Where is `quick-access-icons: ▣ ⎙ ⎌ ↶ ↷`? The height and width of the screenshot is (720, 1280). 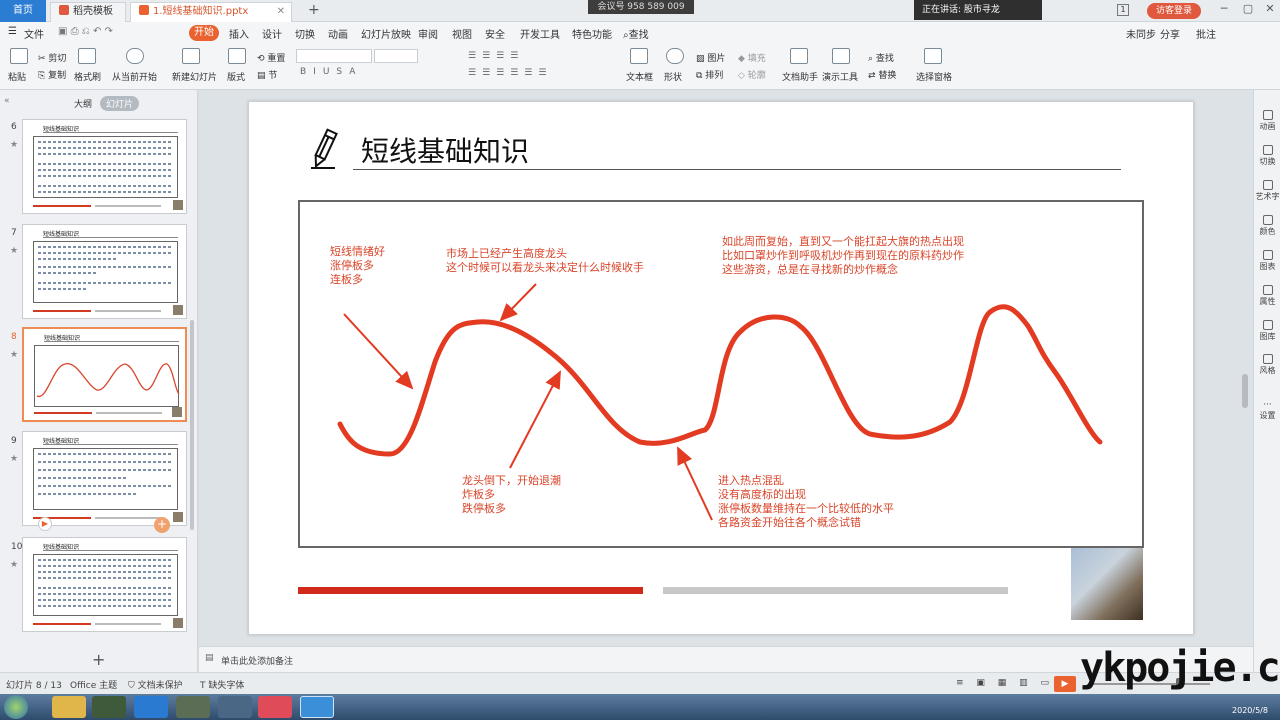 quick-access-icons: ▣ ⎙ ⎌ ↶ ↷ is located at coordinates (85, 31).